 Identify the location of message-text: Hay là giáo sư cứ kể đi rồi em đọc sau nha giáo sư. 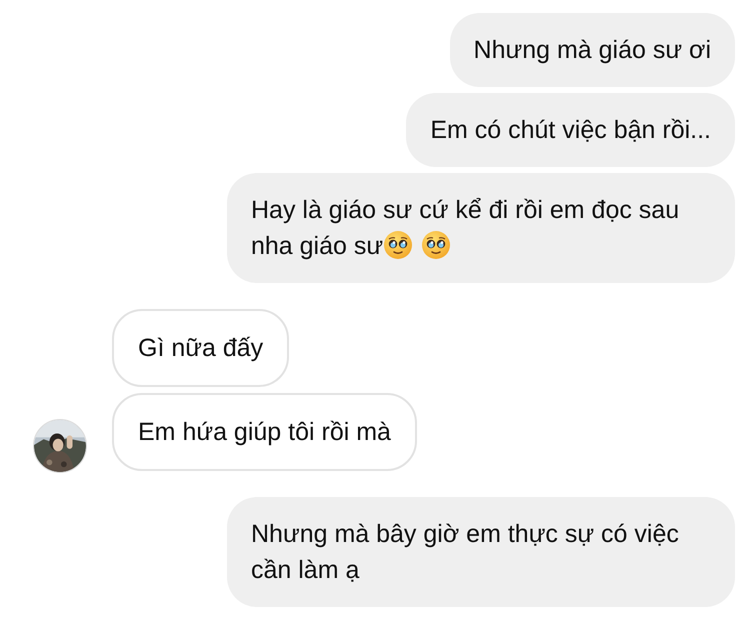
(465, 228).